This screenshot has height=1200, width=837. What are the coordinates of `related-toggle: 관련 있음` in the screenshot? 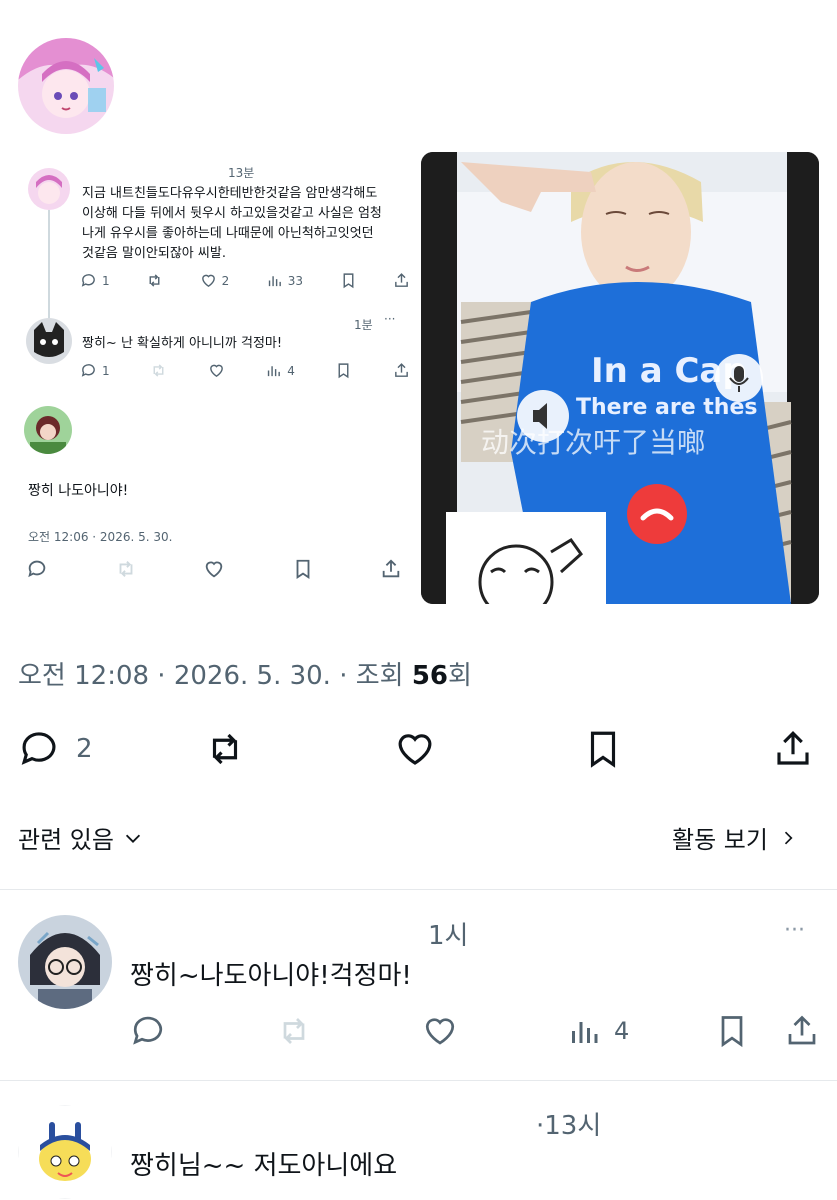 It's located at (81, 837).